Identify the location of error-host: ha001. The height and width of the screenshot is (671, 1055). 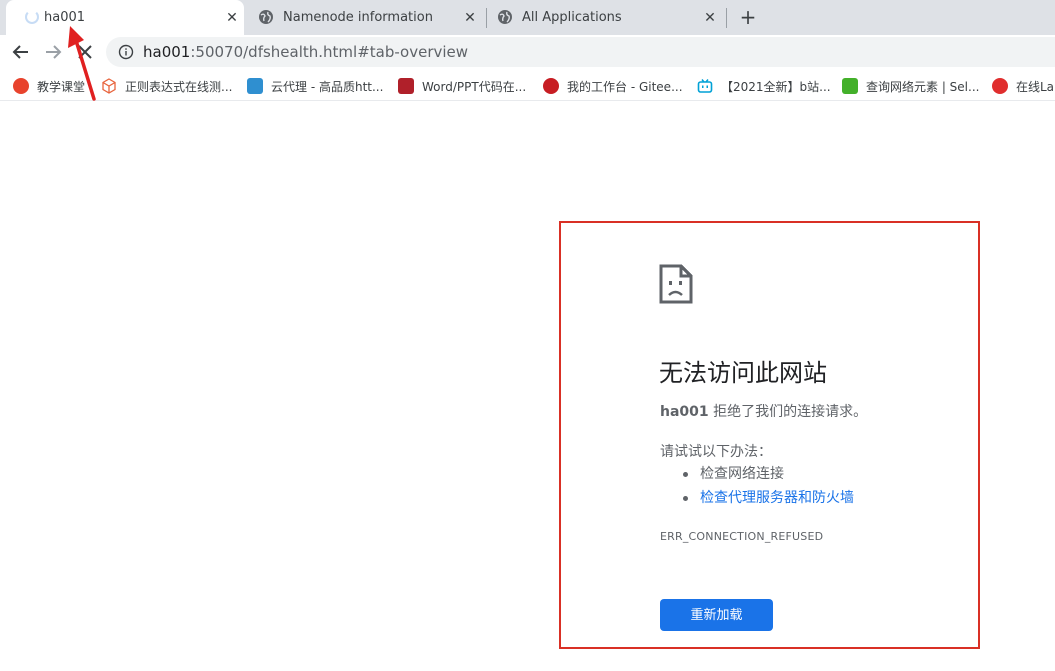
(684, 412).